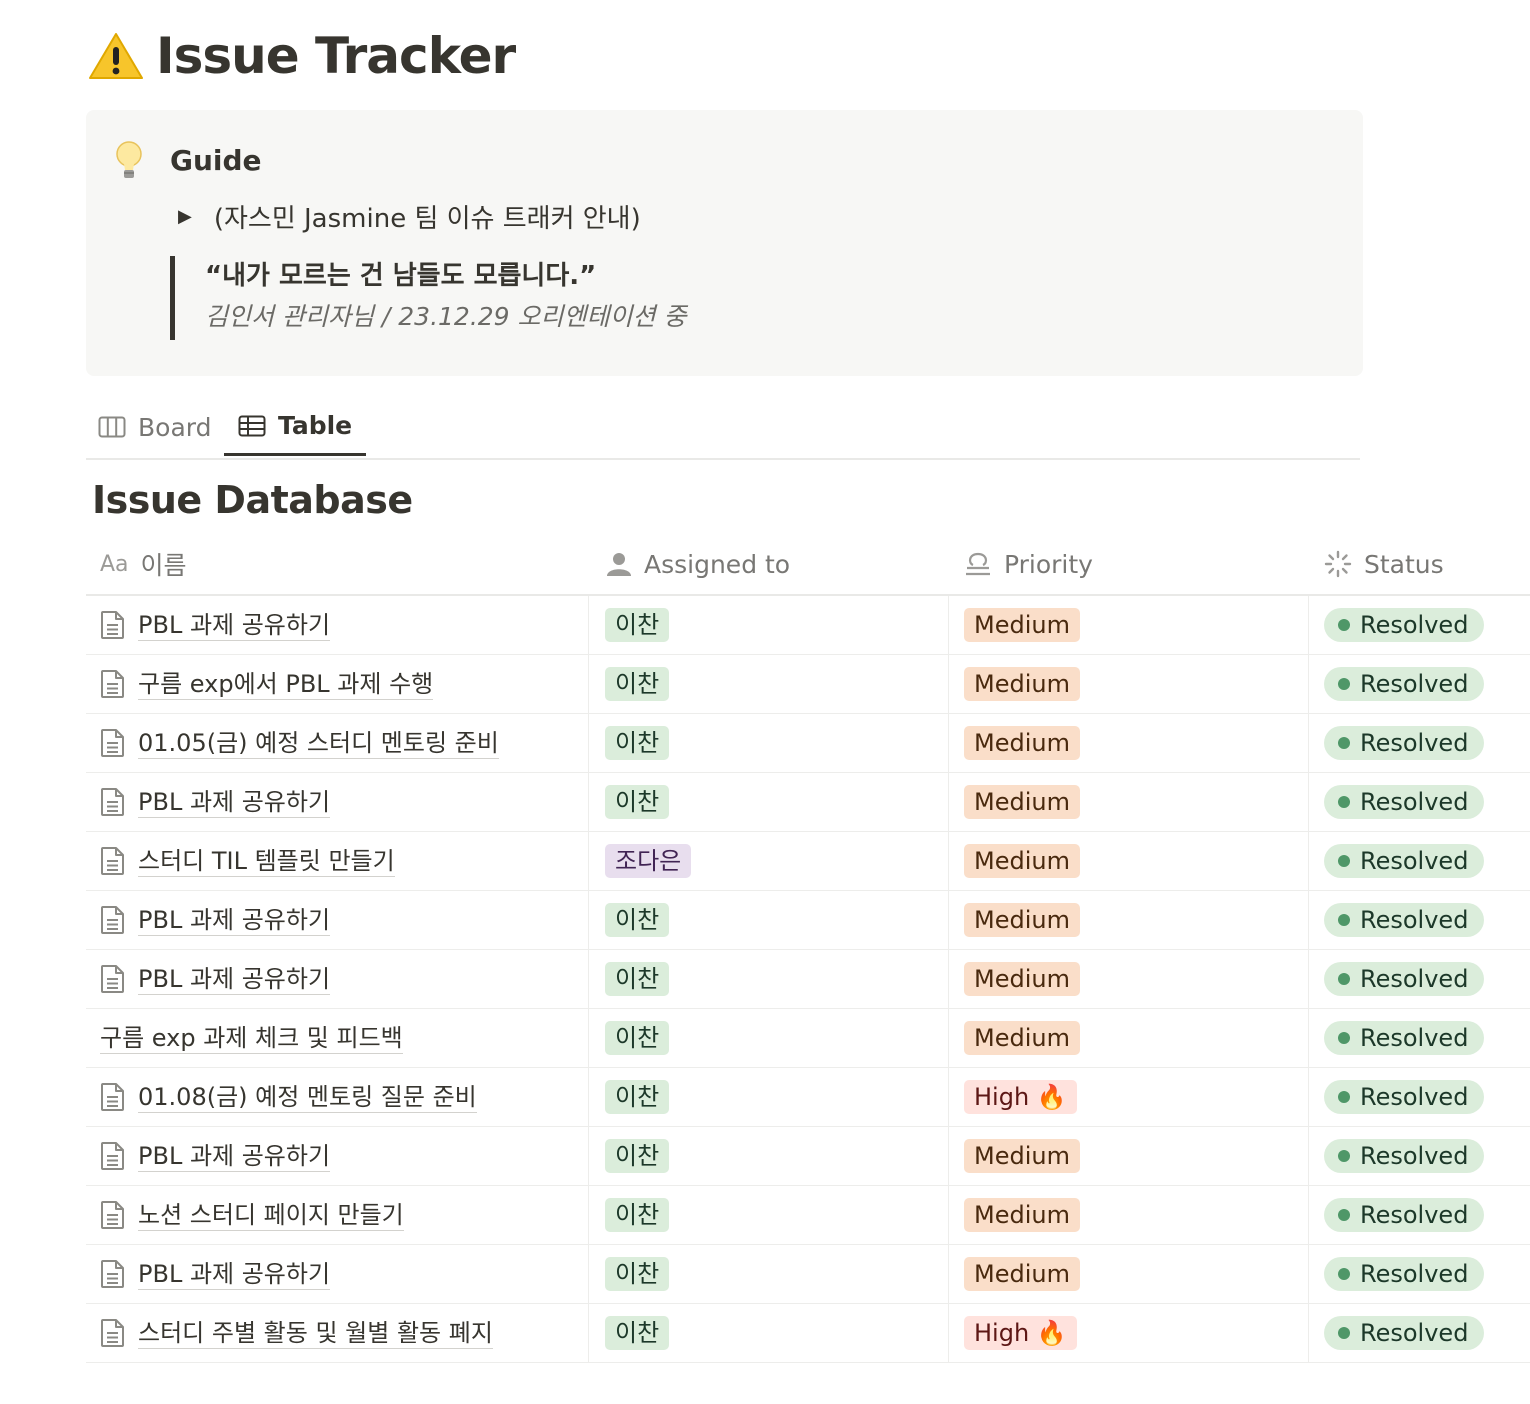  I want to click on guide-toggle: ▶ (자스민 Jasmine 팀 이슈 트래커 안내), so click(409, 216).